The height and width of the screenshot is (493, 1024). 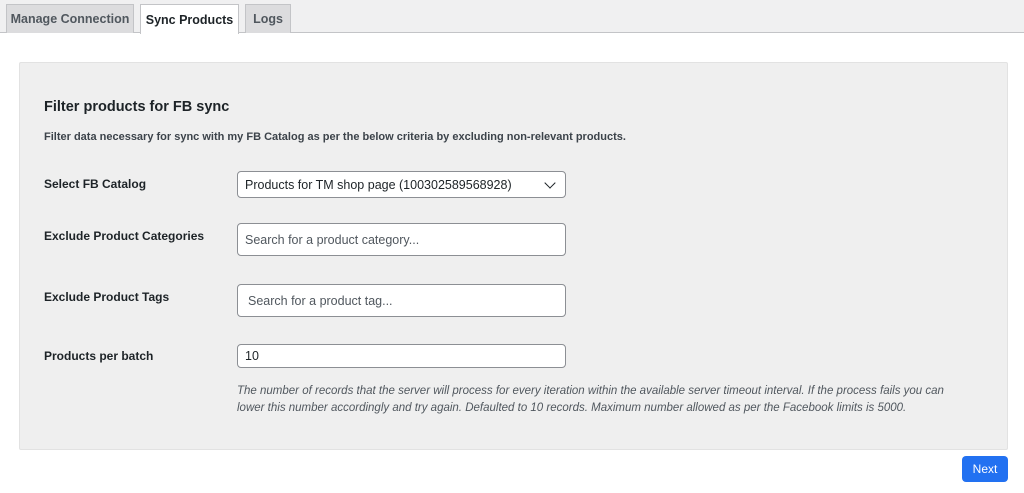 I want to click on tab-manage-connection: Manage Connection, so click(x=70, y=18).